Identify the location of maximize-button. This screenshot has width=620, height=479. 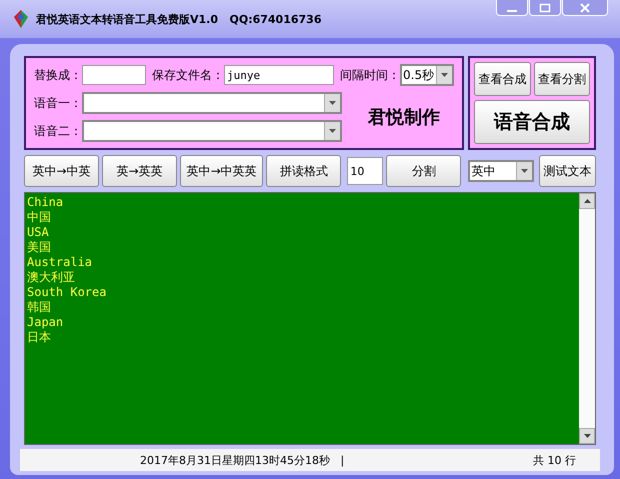
(545, 8).